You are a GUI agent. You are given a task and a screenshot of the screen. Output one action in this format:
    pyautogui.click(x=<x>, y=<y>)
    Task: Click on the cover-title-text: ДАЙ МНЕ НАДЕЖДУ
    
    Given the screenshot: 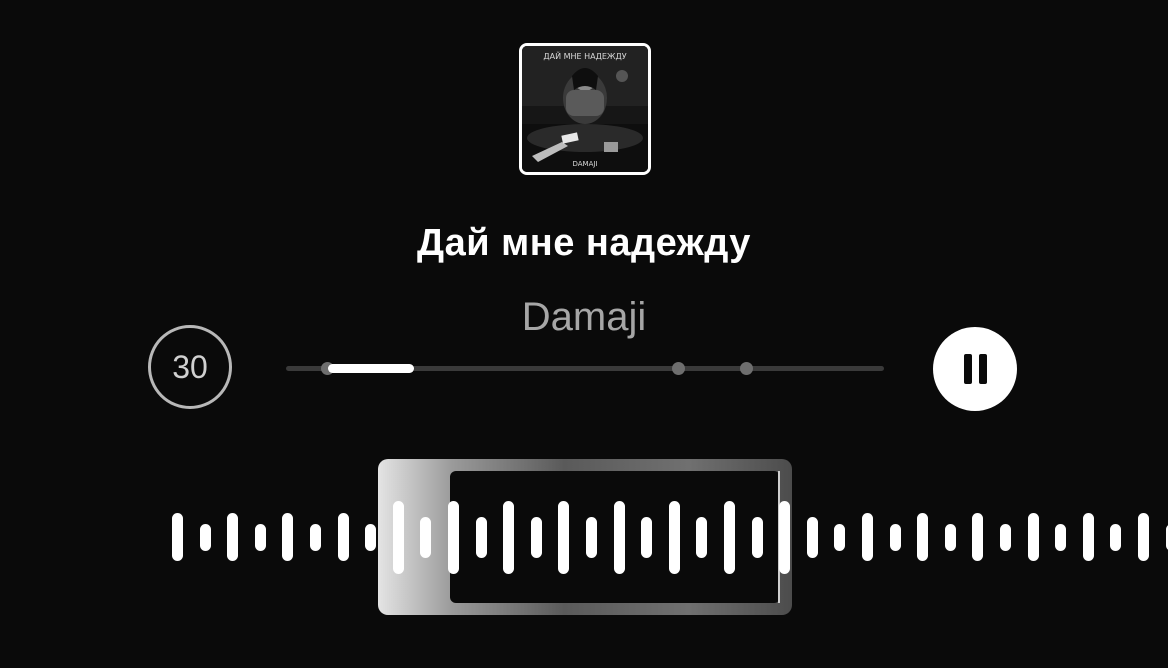 What is the action you would take?
    pyautogui.click(x=584, y=55)
    